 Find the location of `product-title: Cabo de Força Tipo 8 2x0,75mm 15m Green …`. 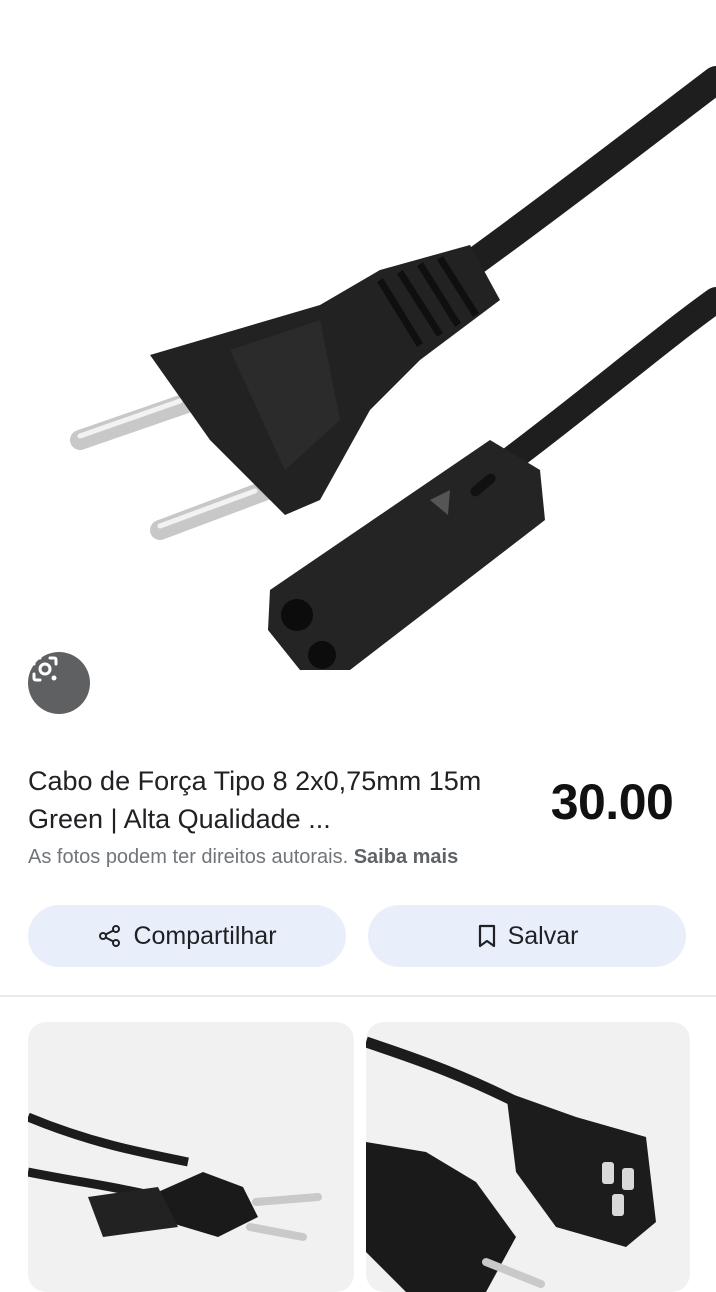

product-title: Cabo de Força Tipo 8 2x0,75mm 15m Green … is located at coordinates (268, 800).